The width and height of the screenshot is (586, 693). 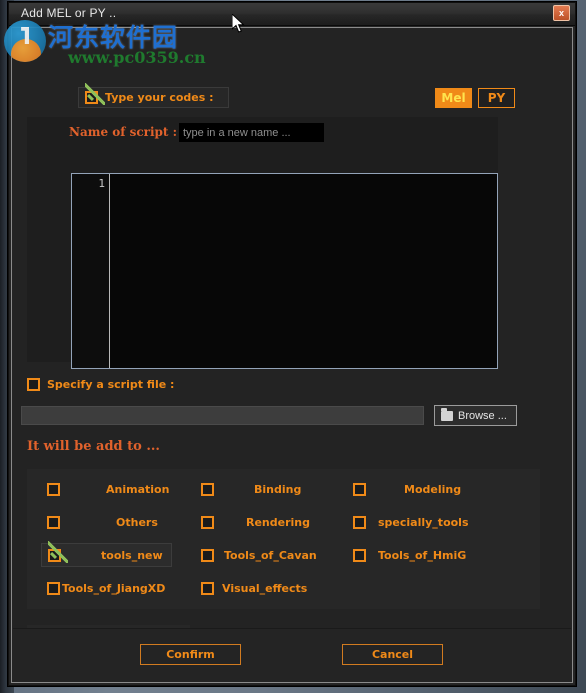 I want to click on category-checkbox-item: Others, so click(x=103, y=522).